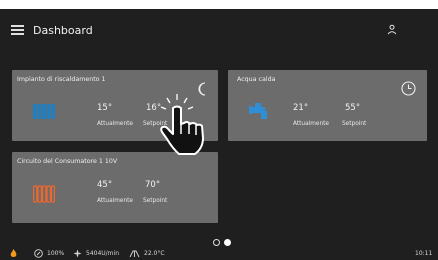  I want to click on user-icon, so click(392, 30).